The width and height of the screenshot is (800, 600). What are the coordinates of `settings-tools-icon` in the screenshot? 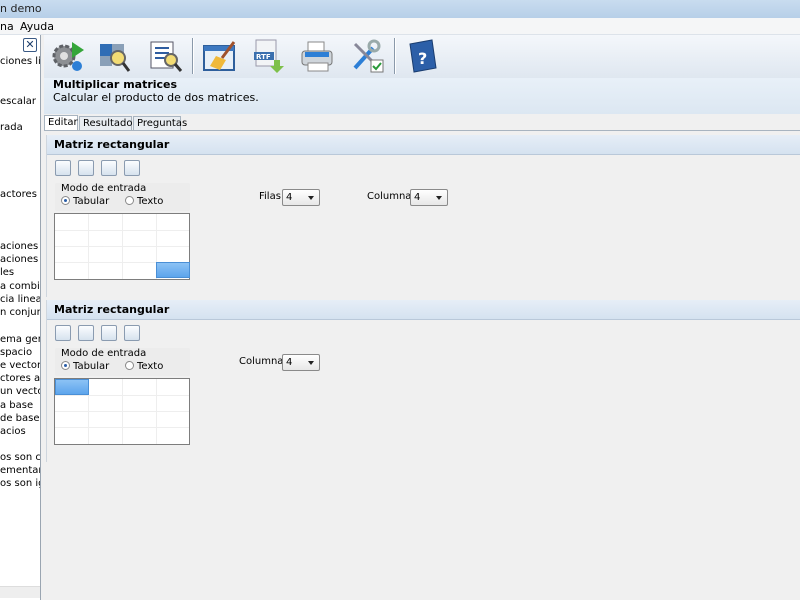 It's located at (367, 56).